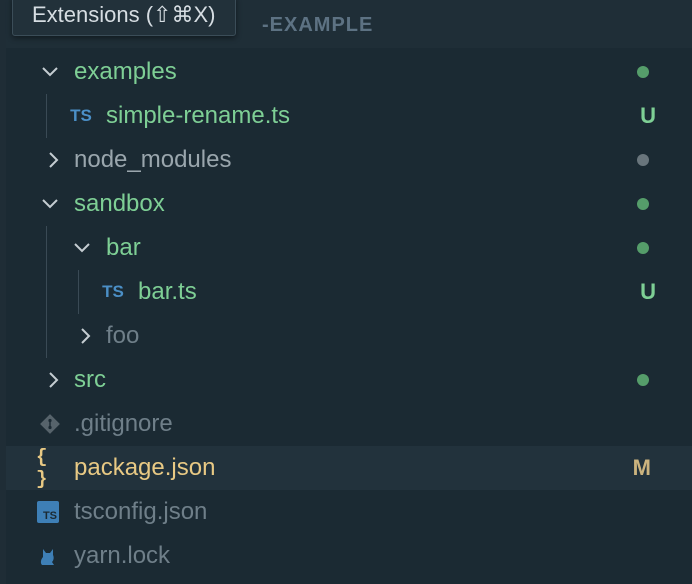 This screenshot has height=584, width=692. I want to click on tsconfig-file-icon: TS, so click(48, 512).